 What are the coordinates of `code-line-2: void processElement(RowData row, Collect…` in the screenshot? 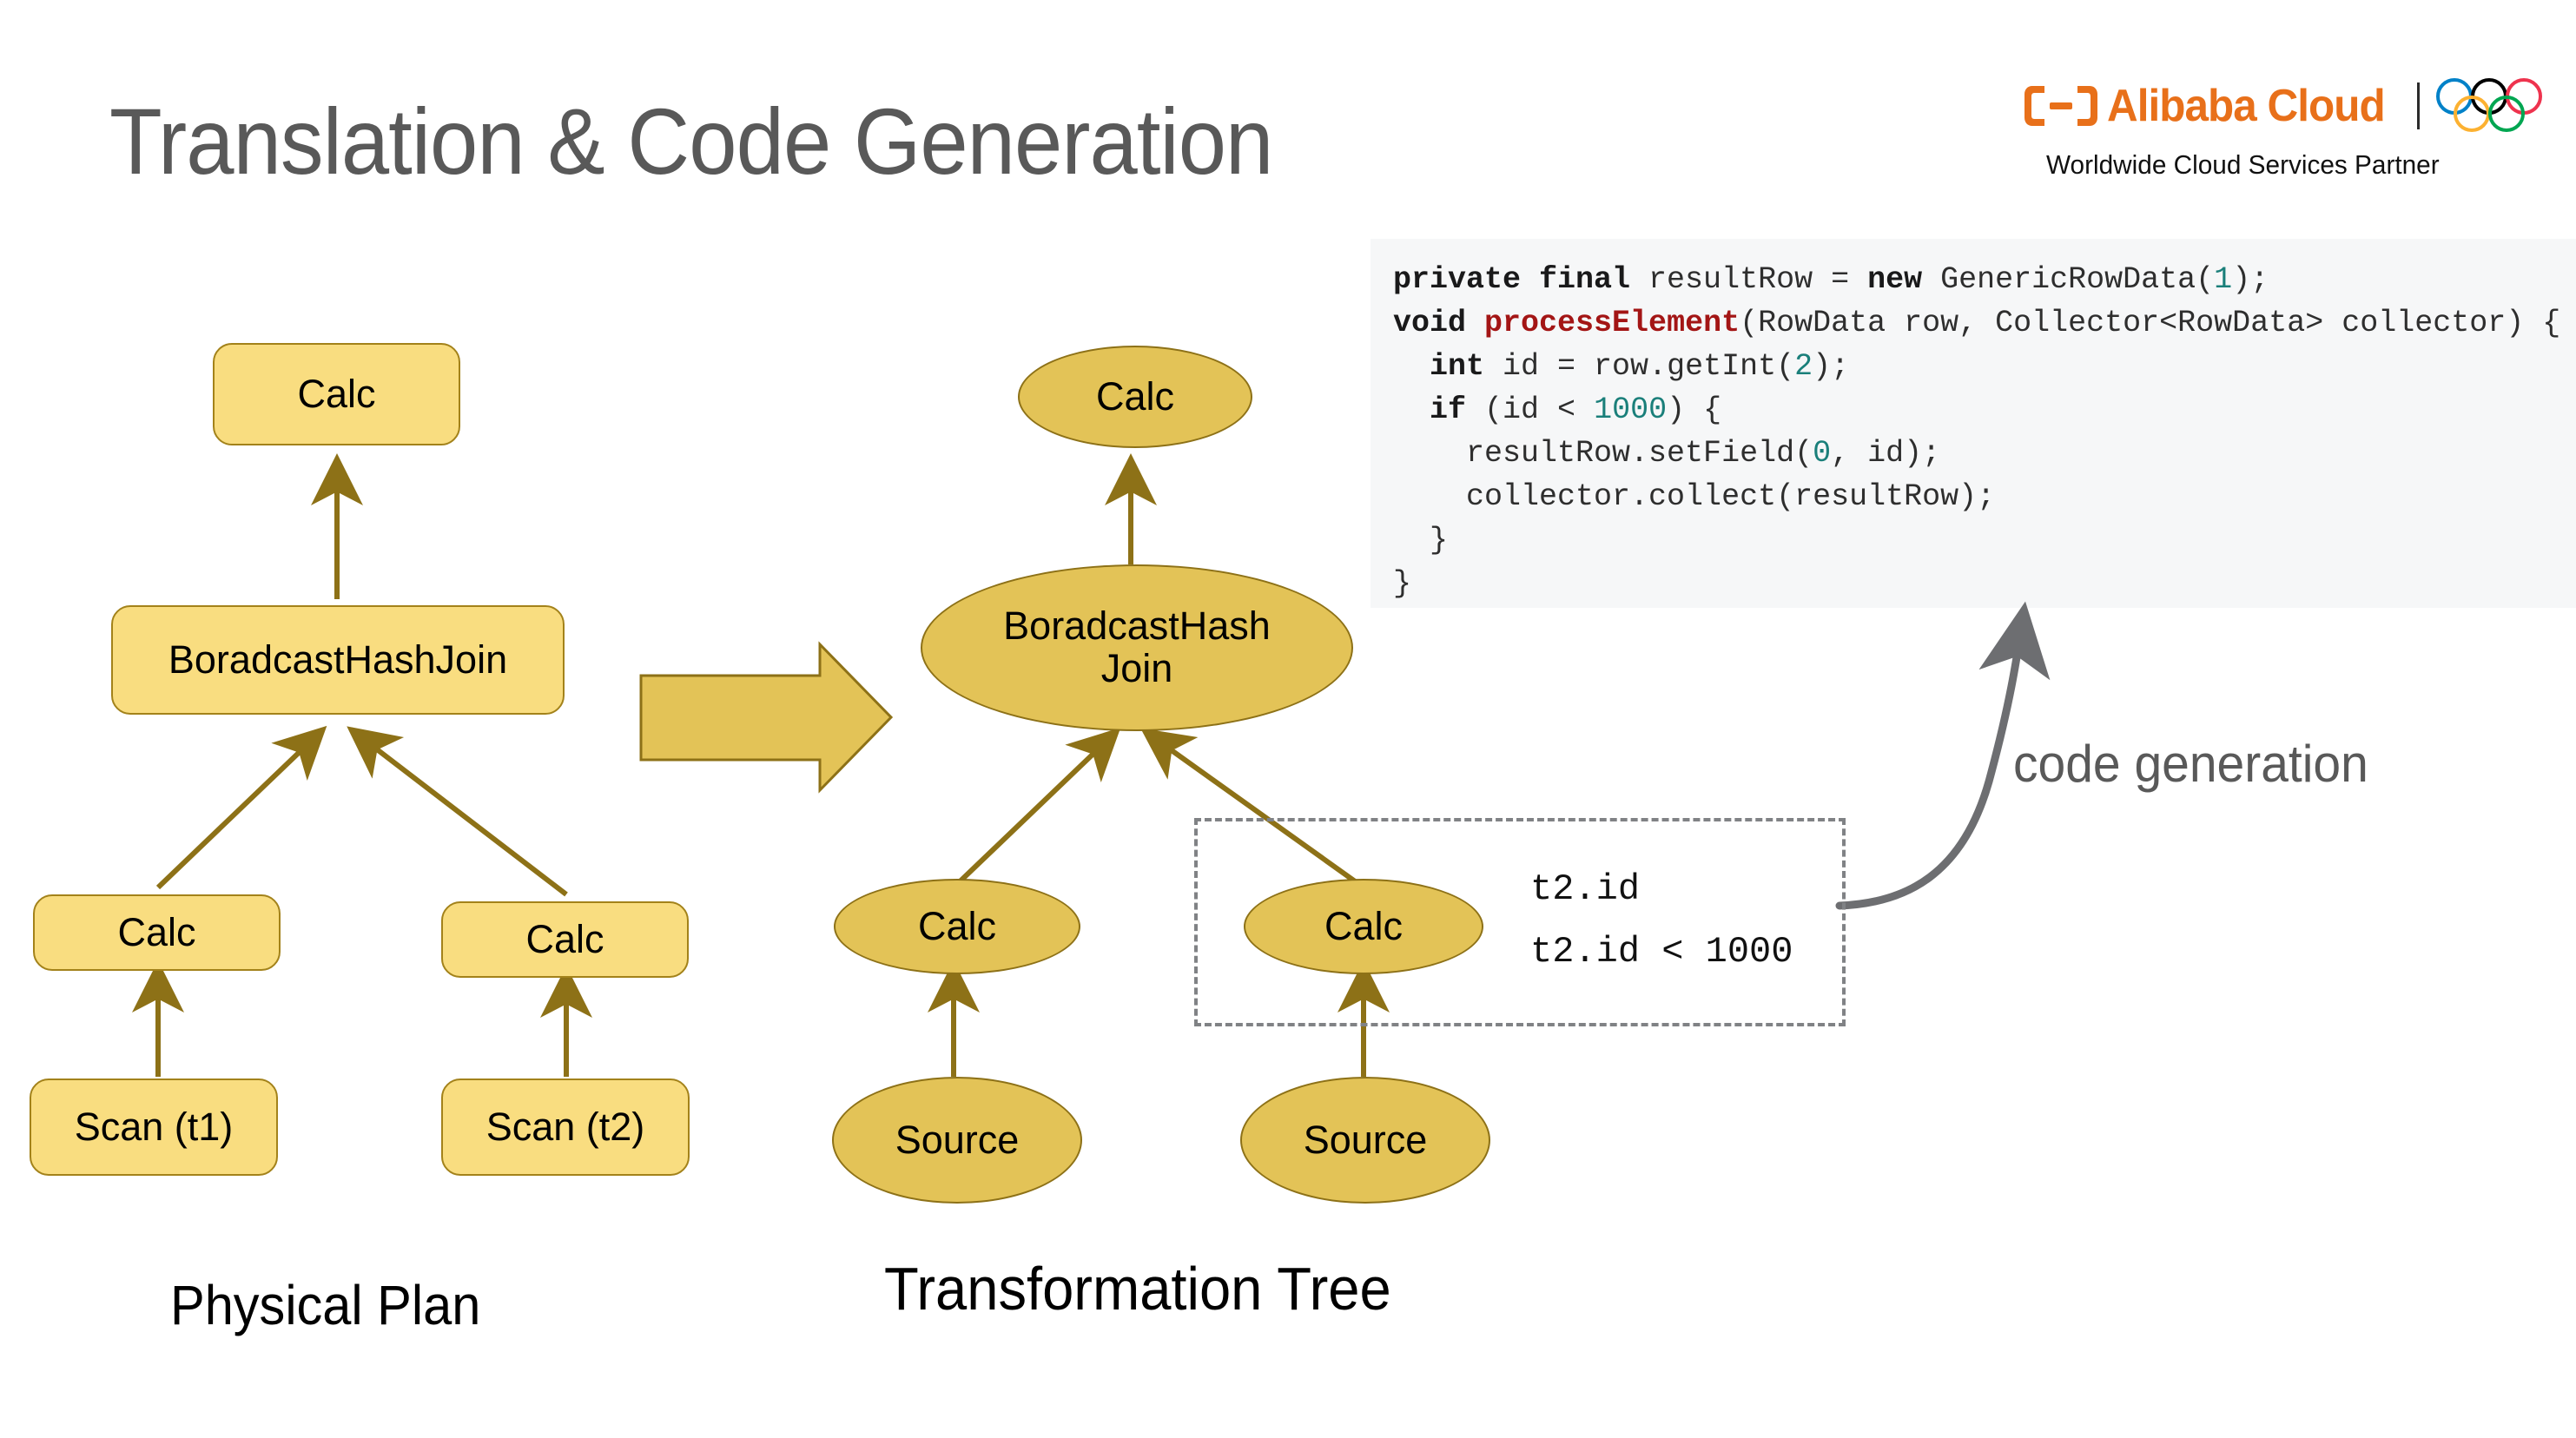 It's located at (1977, 323).